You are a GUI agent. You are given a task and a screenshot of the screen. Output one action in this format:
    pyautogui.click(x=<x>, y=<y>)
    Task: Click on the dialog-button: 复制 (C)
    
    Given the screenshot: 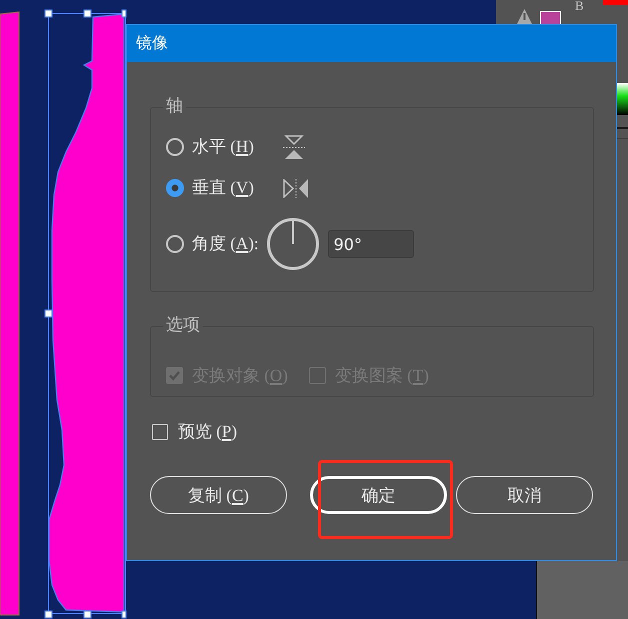 What is the action you would take?
    pyautogui.click(x=218, y=495)
    